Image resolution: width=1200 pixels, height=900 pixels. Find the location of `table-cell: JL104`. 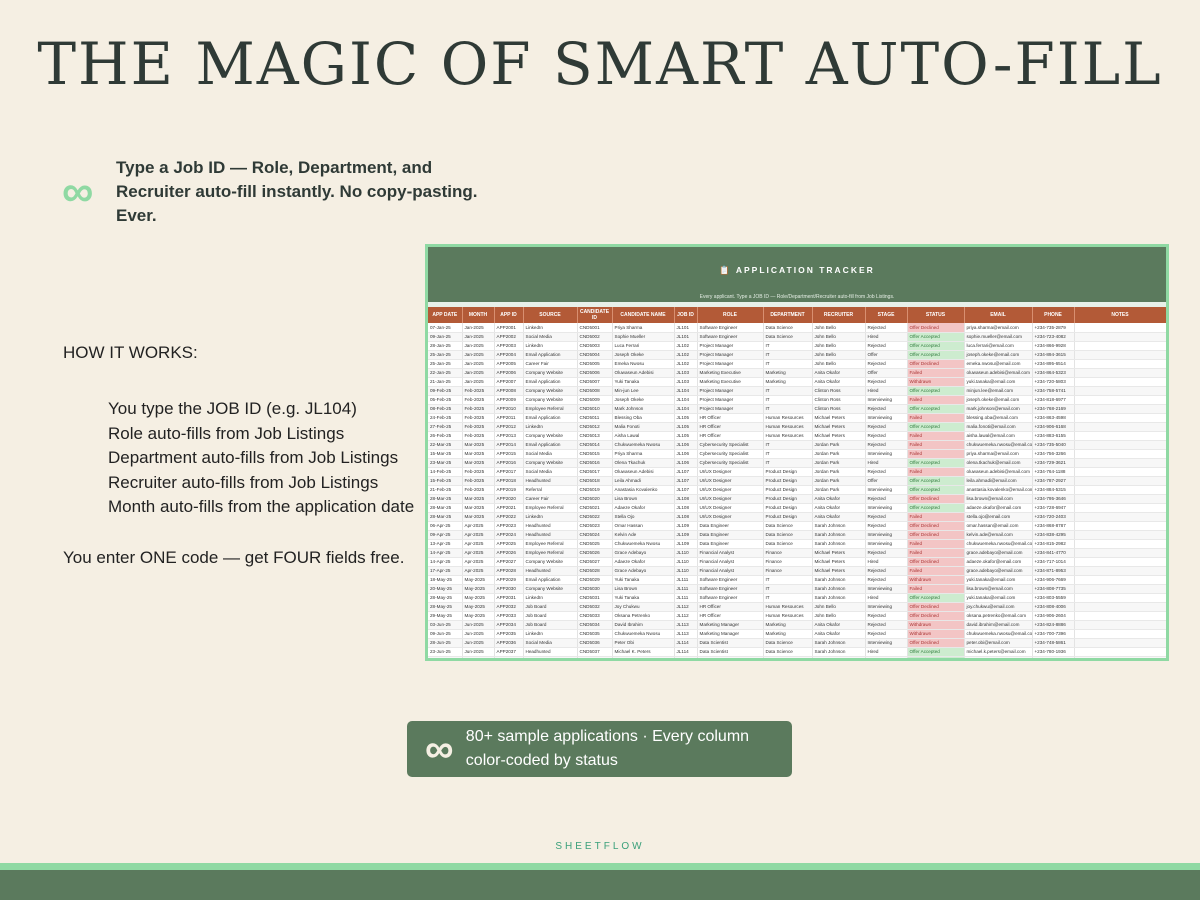

table-cell: JL104 is located at coordinates (686, 391).